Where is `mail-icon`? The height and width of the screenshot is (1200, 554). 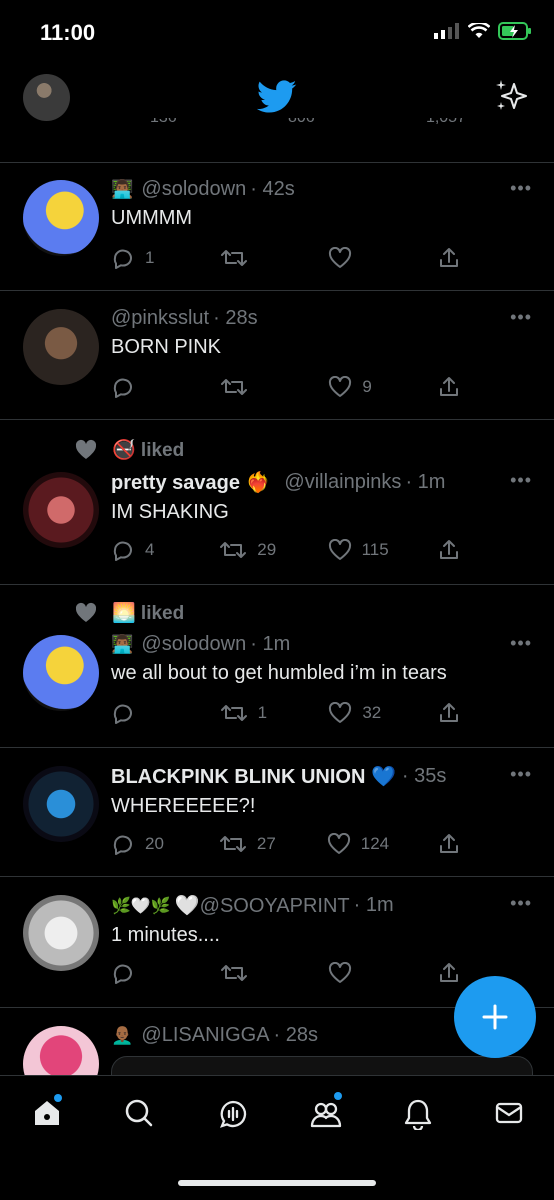 mail-icon is located at coordinates (509, 1113).